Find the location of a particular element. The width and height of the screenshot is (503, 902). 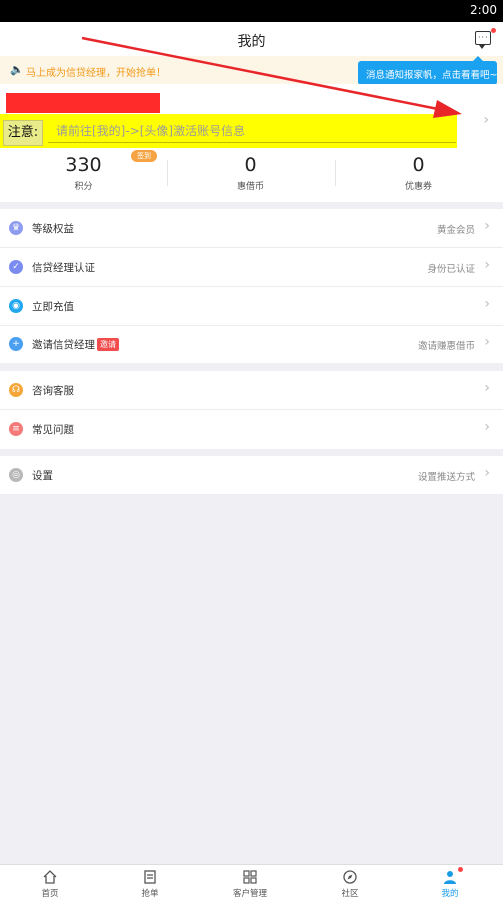

menu-item-invite: + 邀请信贷经理 邀请 邀请赚惠借币 › is located at coordinates (251, 344).